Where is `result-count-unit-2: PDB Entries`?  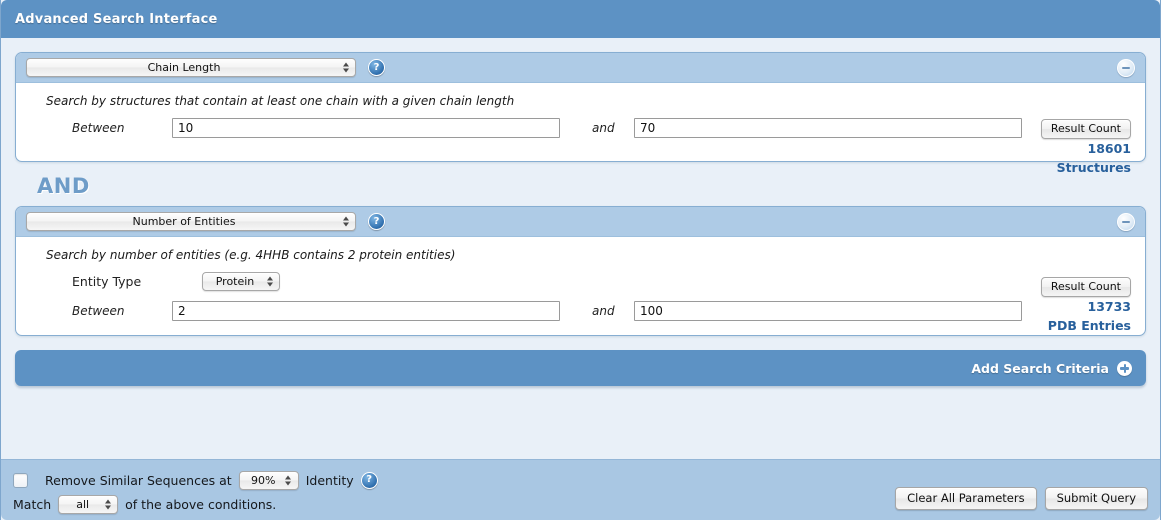 result-count-unit-2: PDB Entries is located at coordinates (1089, 325).